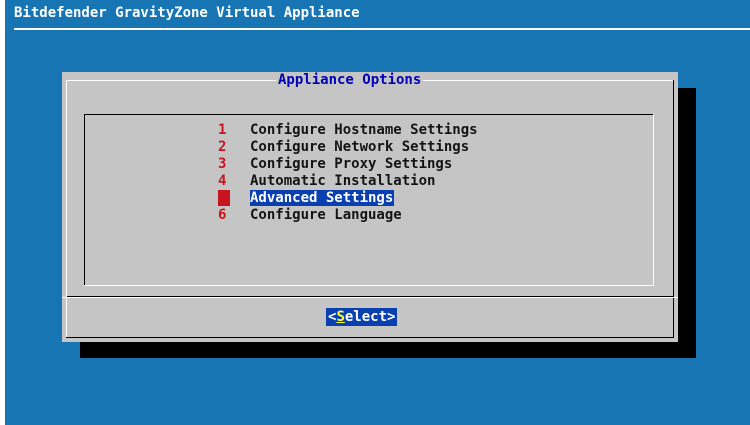  I want to click on menu-box-top, so click(369, 114).